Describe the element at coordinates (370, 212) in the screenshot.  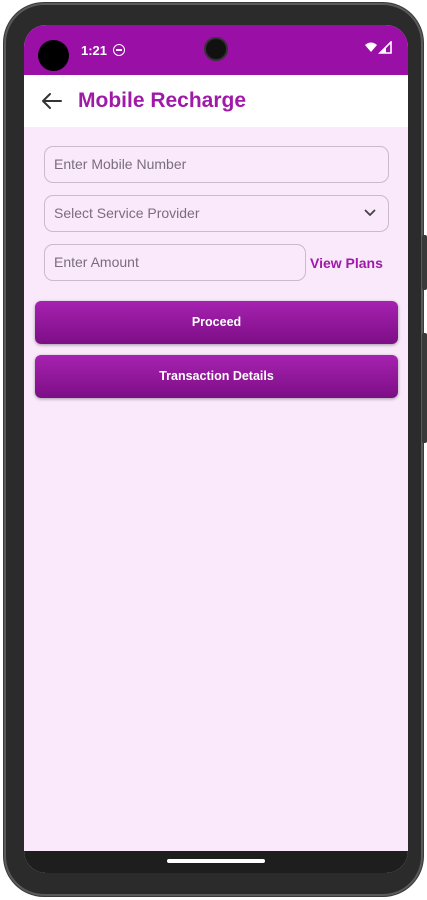
I see `chevron-down-icon` at that location.